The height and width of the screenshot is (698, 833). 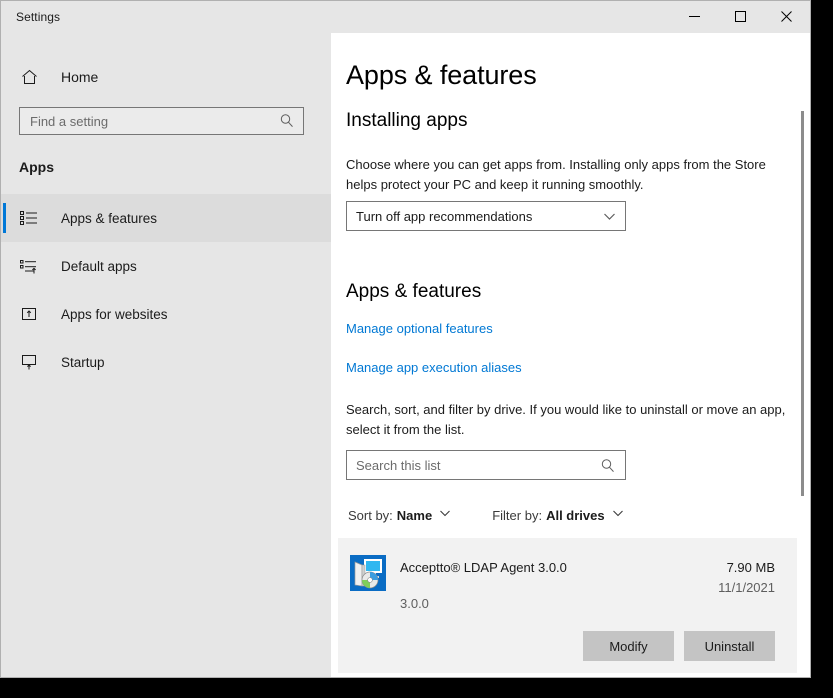 What do you see at coordinates (29, 218) in the screenshot?
I see `list-bullets-icon` at bounding box center [29, 218].